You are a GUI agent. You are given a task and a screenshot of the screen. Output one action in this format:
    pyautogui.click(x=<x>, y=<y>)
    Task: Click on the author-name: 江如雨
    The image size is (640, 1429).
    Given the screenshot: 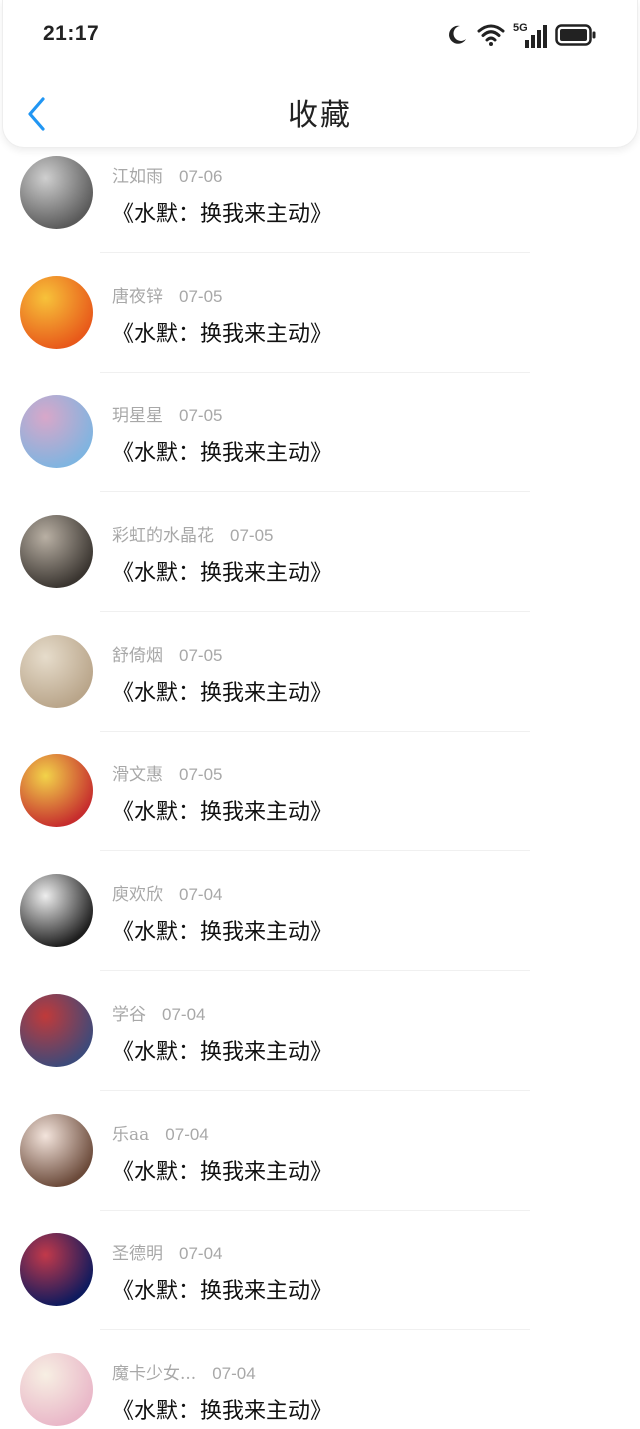 What is the action you would take?
    pyautogui.click(x=137, y=177)
    